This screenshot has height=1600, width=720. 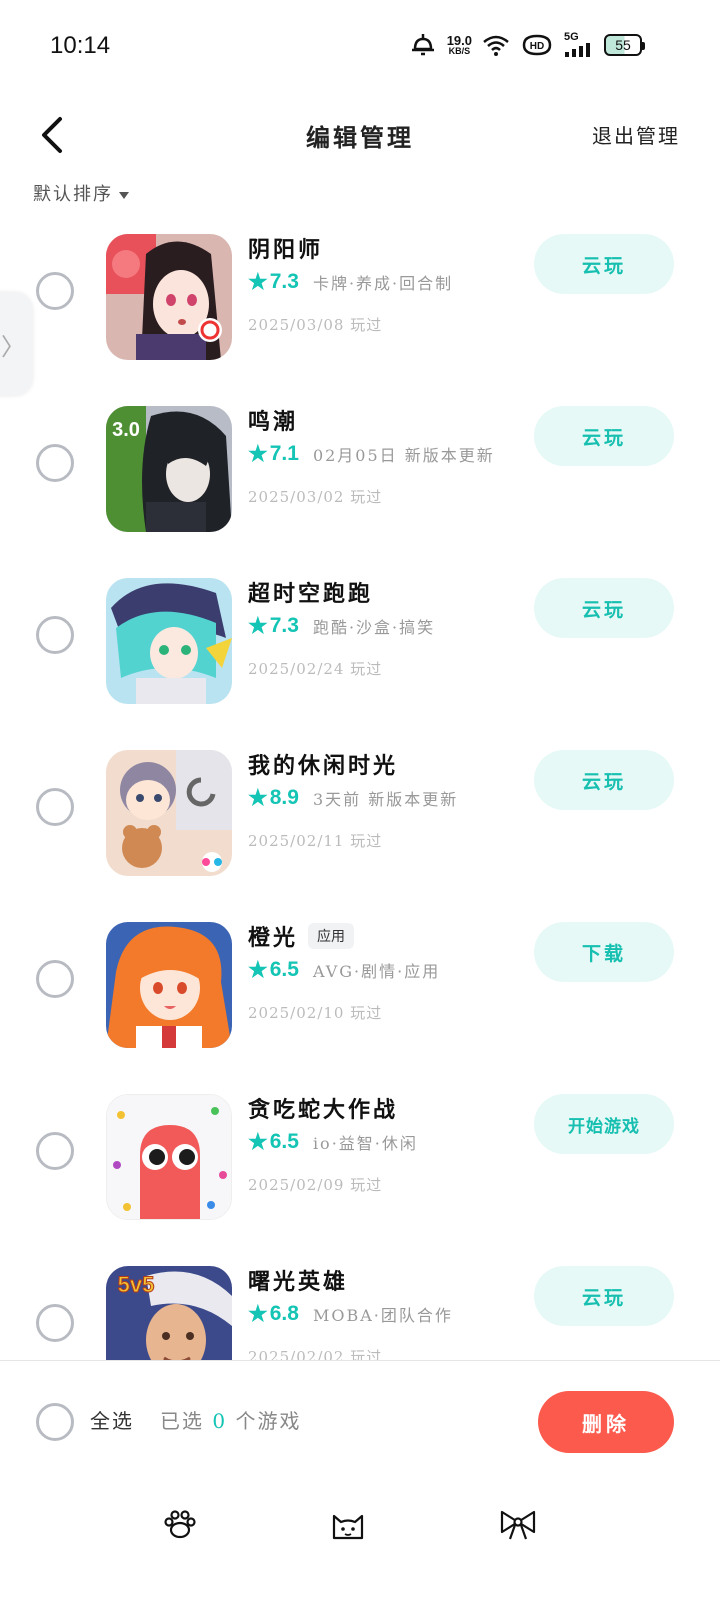 I want to click on meta-line: ★ 6.5 io·益智·休闲, so click(x=333, y=1142).